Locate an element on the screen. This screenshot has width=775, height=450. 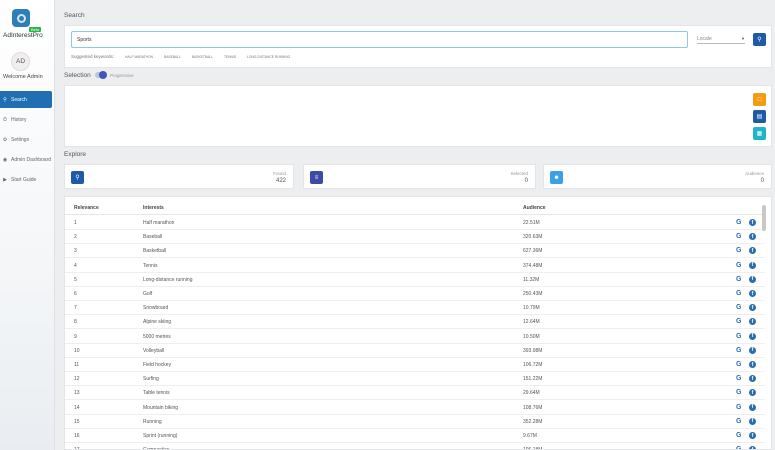
relevance-cell: 3 is located at coordinates (75, 251).